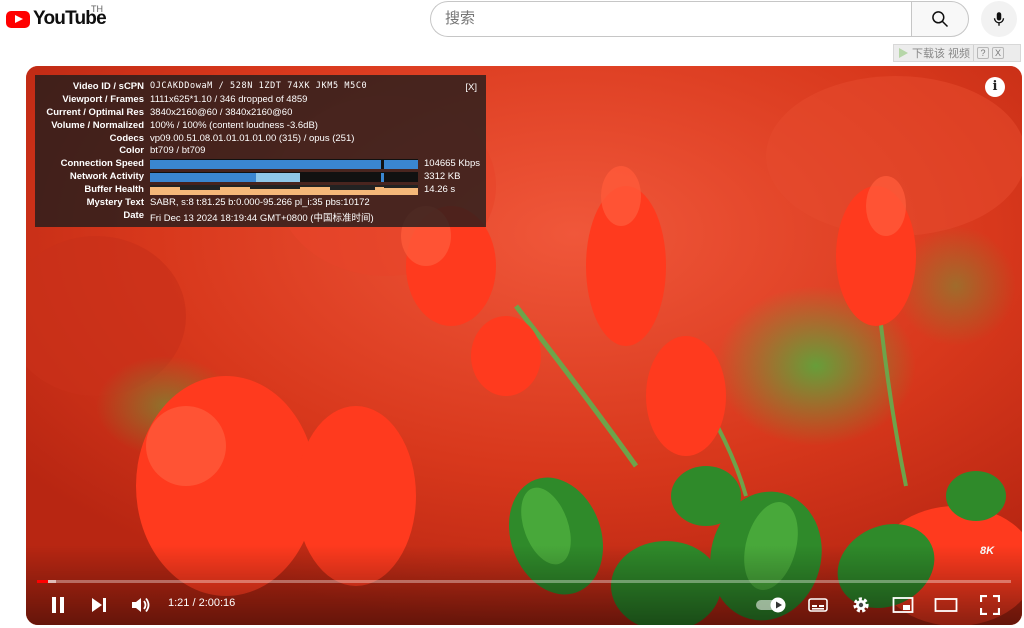 The height and width of the screenshot is (628, 1024). I want to click on stat-label: Current / Optimal Res, so click(95, 112).